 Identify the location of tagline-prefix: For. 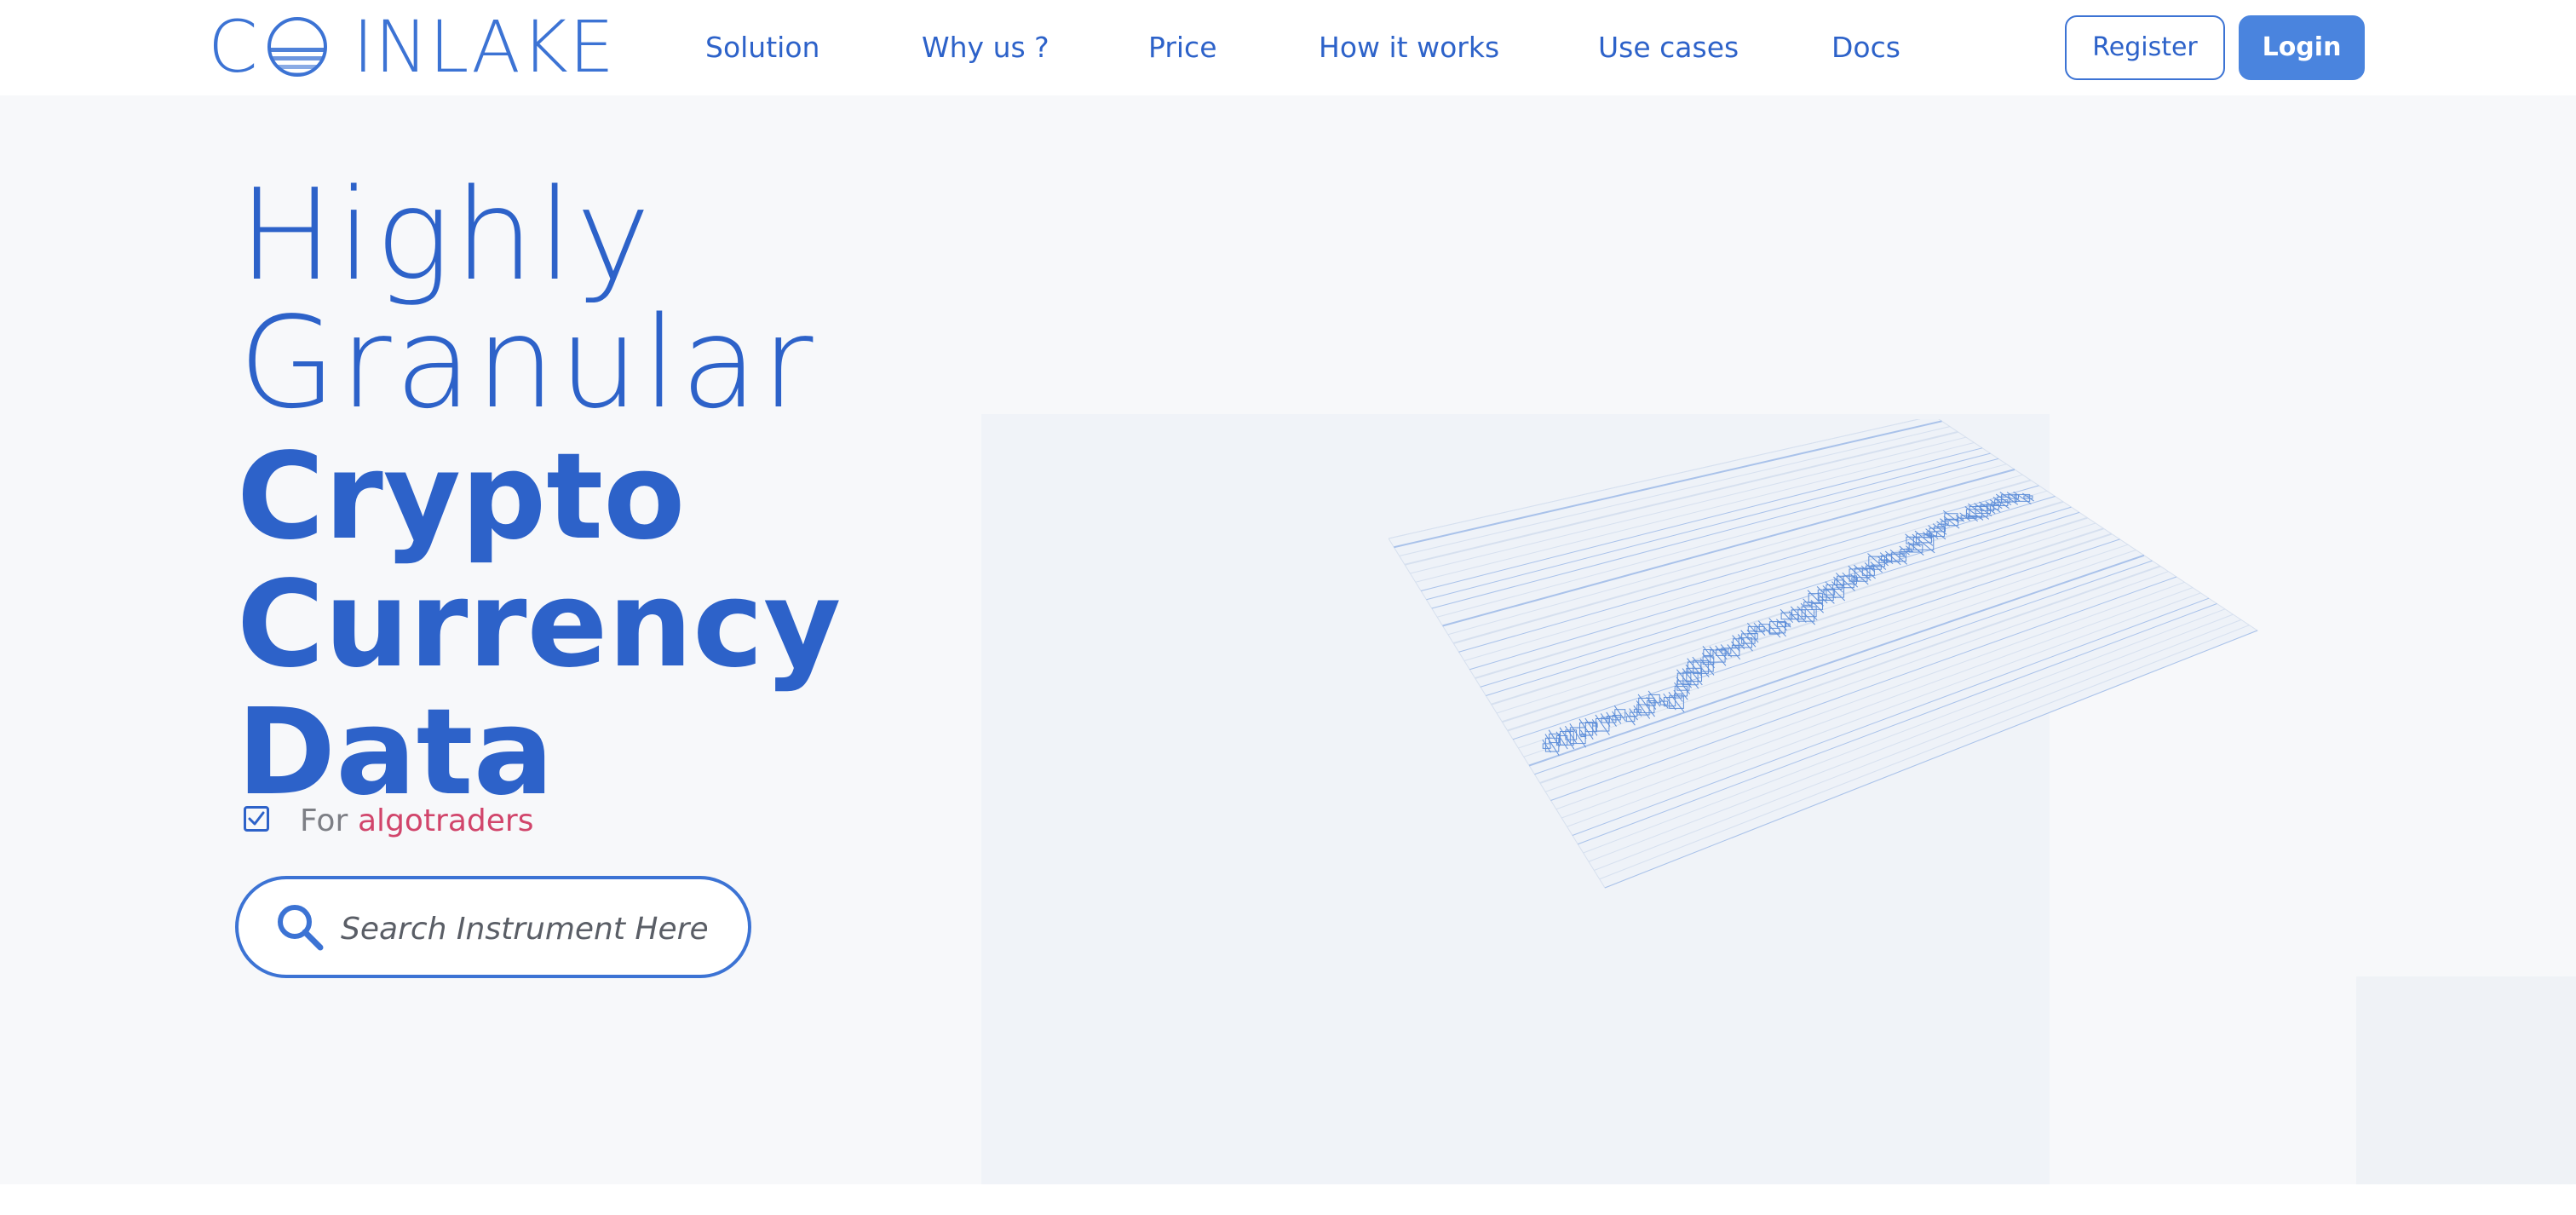
(324, 820).